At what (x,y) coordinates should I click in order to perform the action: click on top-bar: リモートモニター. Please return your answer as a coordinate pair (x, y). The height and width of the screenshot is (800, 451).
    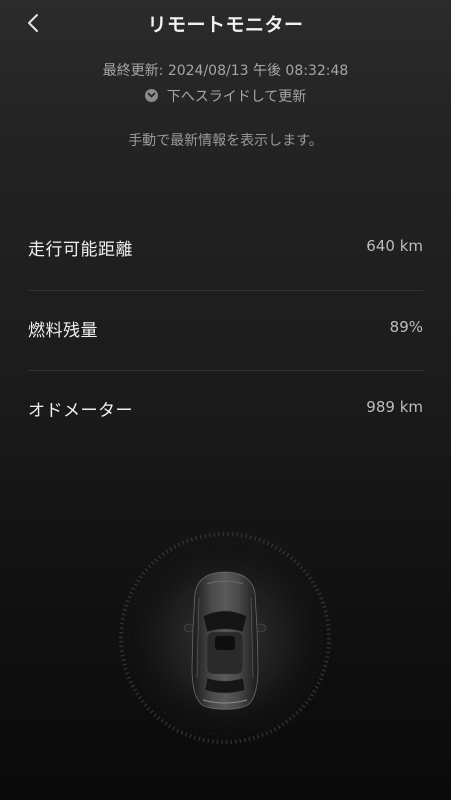
    Looking at the image, I should click on (225, 23).